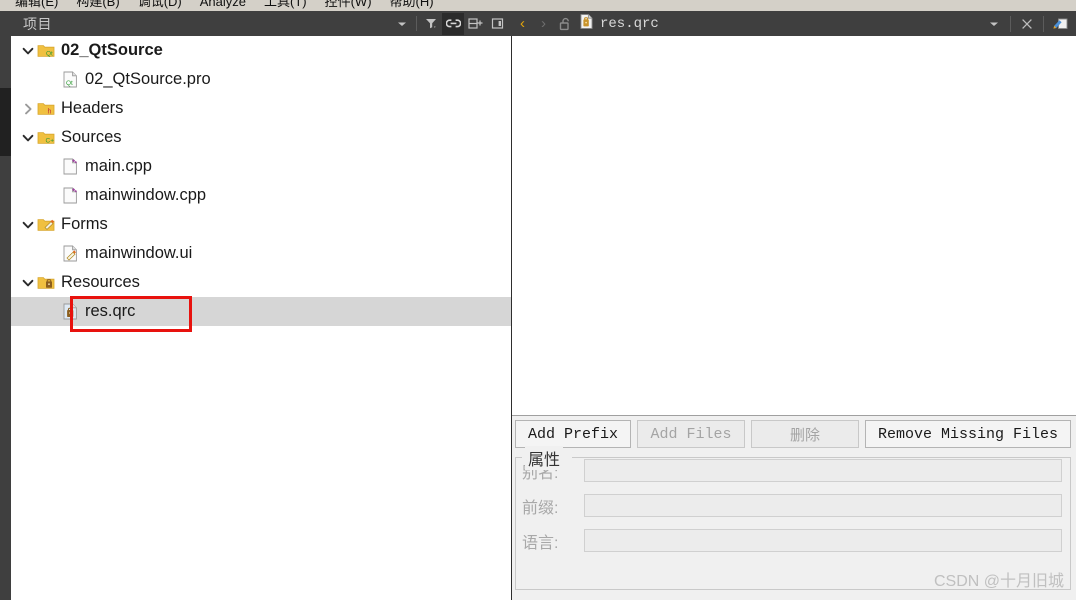 Image resolution: width=1076 pixels, height=600 pixels. I want to click on document-dropdown-icon, so click(994, 24).